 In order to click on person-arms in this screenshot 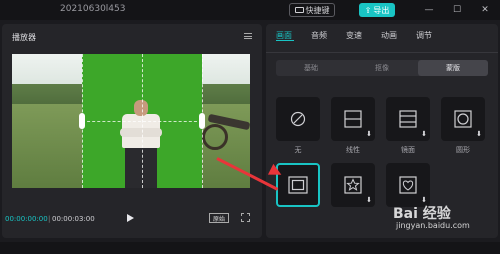, I will do `click(141, 132)`.